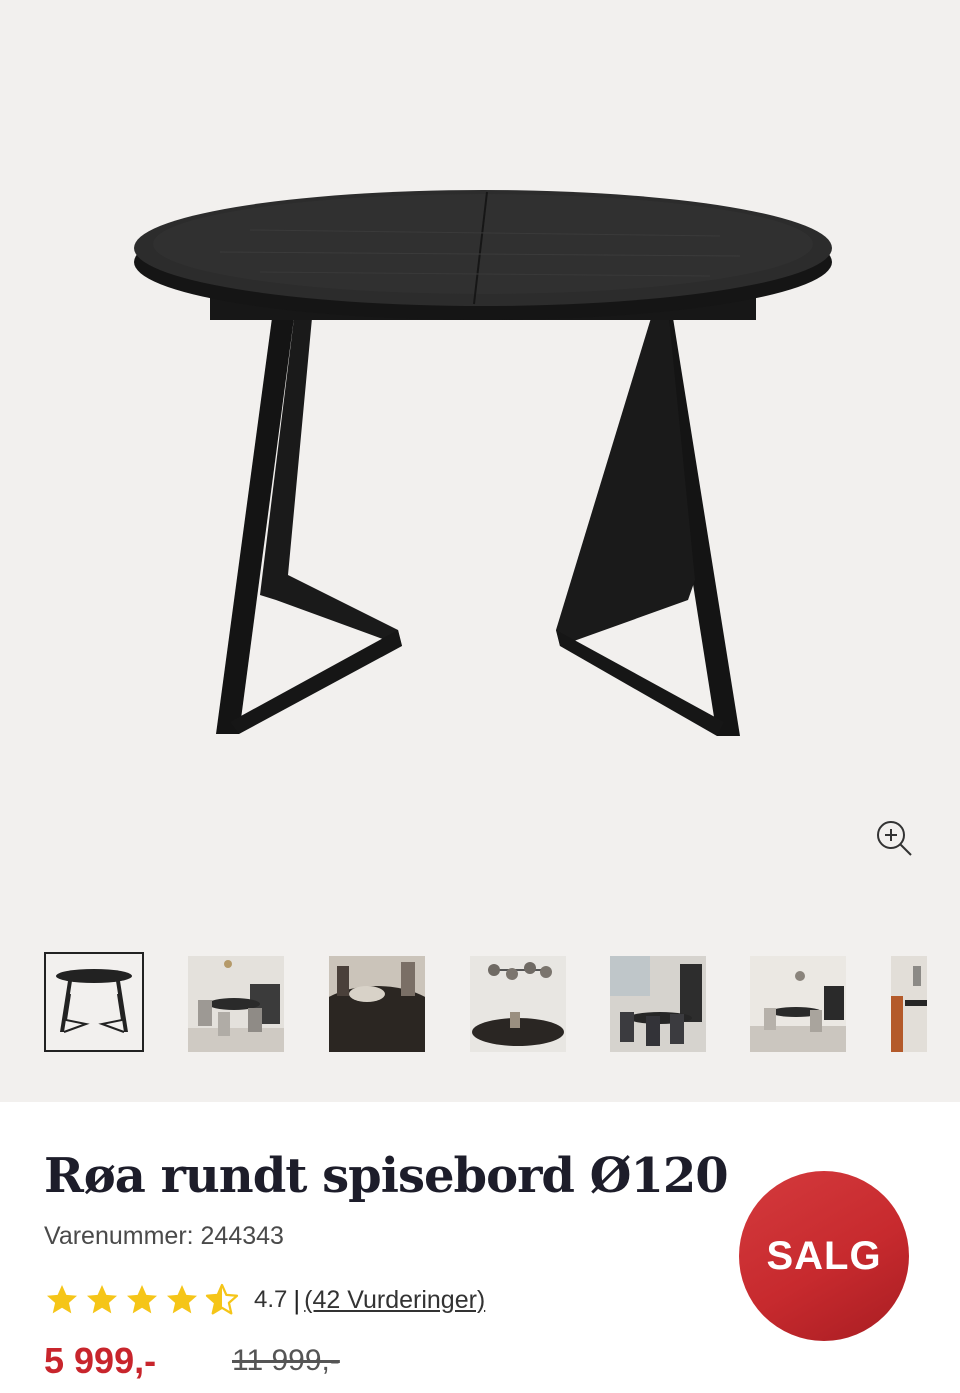 This screenshot has width=960, height=1393. I want to click on rating-stars, so click(142, 1300).